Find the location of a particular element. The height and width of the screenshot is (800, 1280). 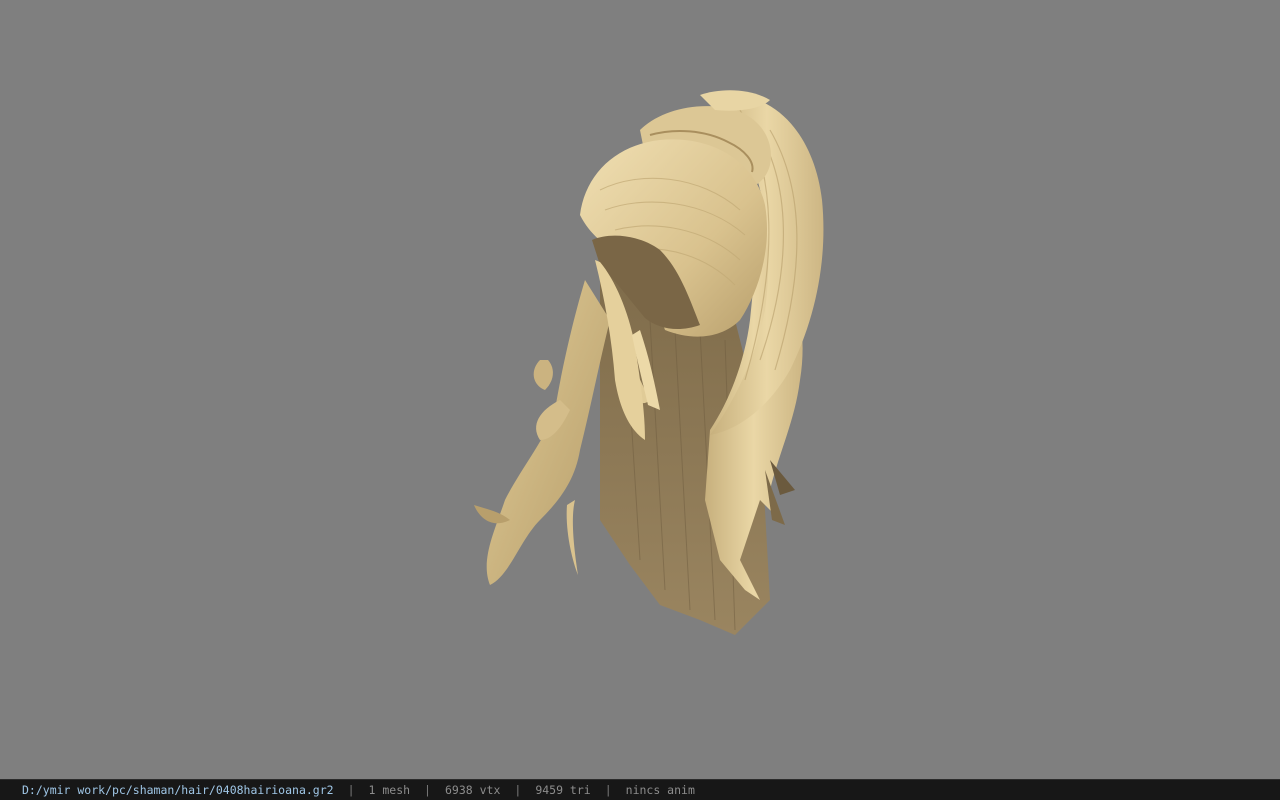

vertex-count: 6938 vtx is located at coordinates (472, 790).